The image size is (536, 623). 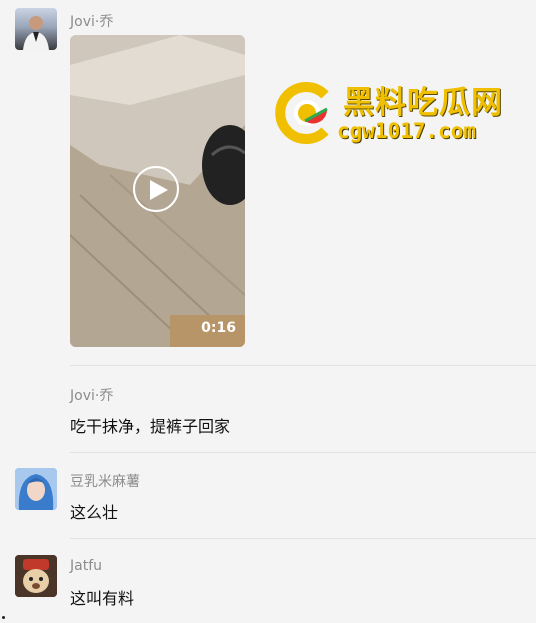 What do you see at coordinates (3, 617) in the screenshot?
I see `stray-dot` at bounding box center [3, 617].